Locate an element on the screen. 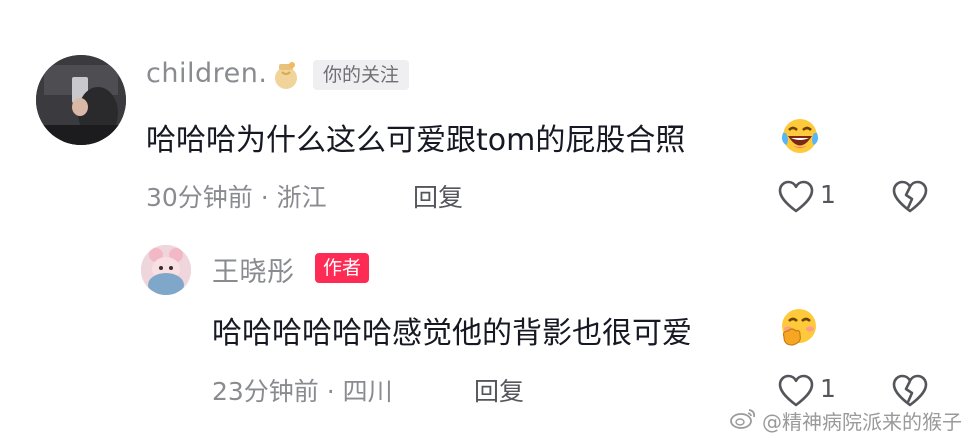 The width and height of the screenshot is (974, 441). watermark: @精神病院派来的猴子 is located at coordinates (846, 420).